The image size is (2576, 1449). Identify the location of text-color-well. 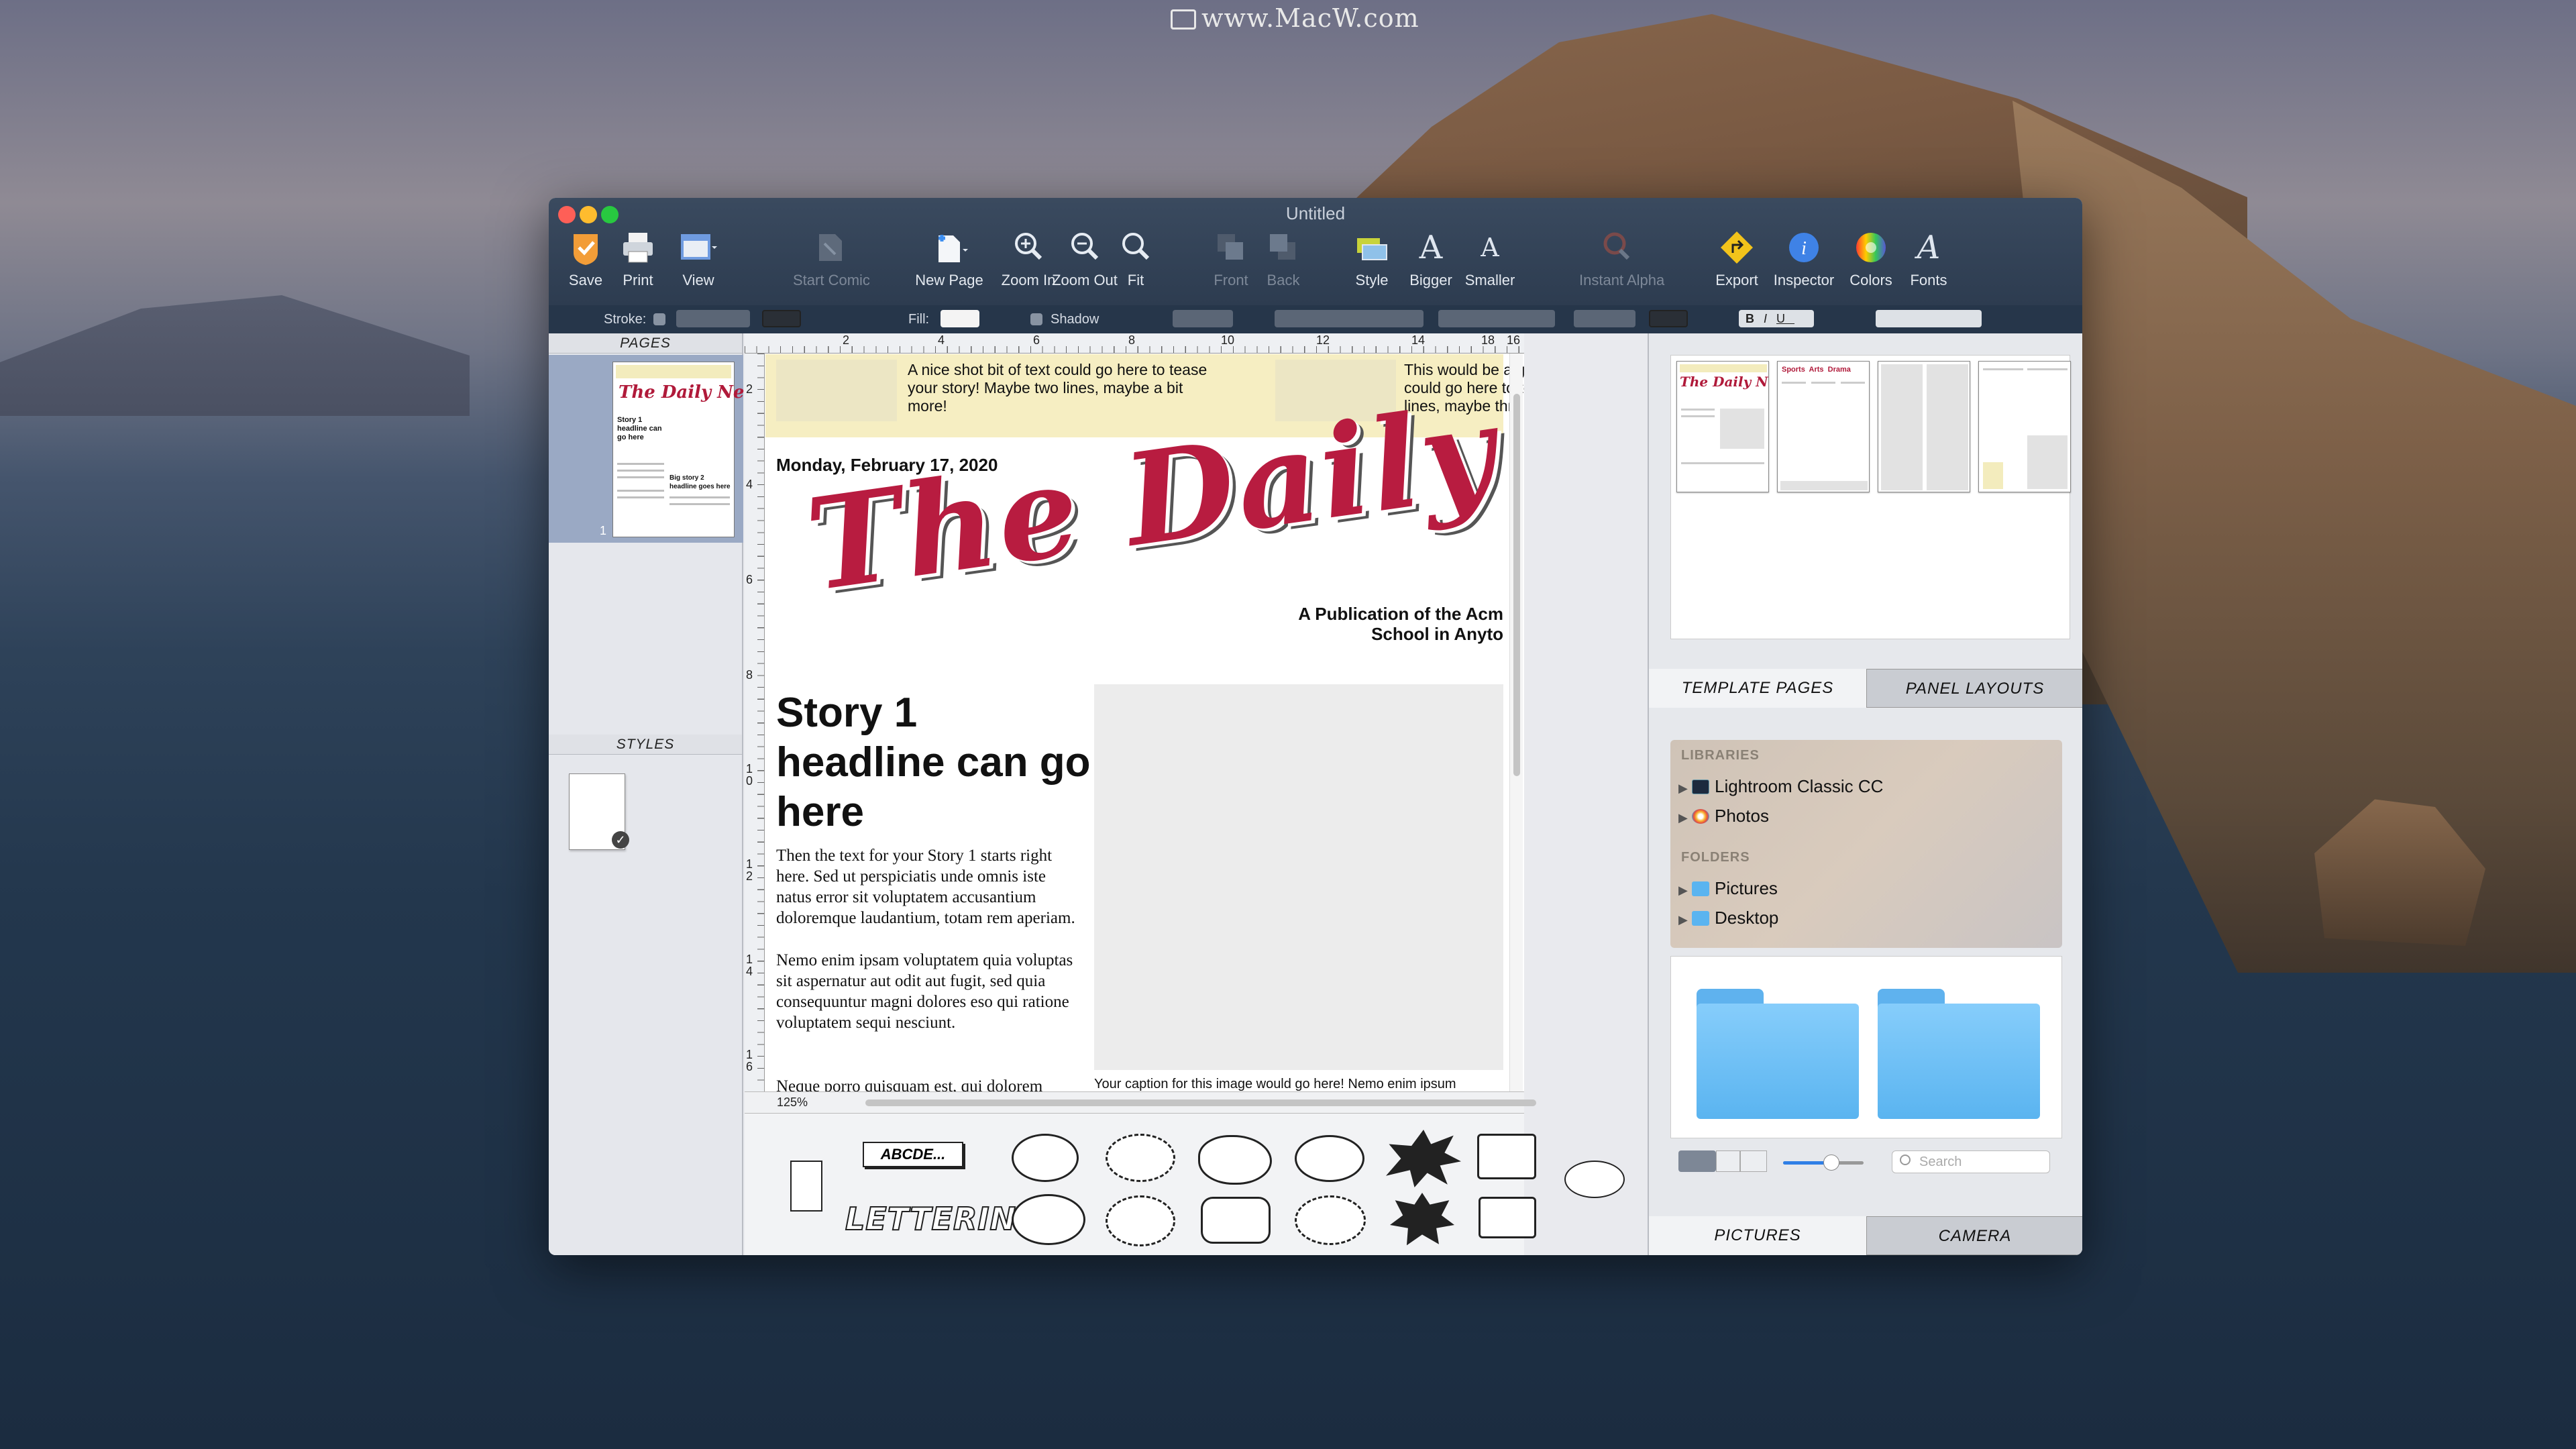
(1668, 318).